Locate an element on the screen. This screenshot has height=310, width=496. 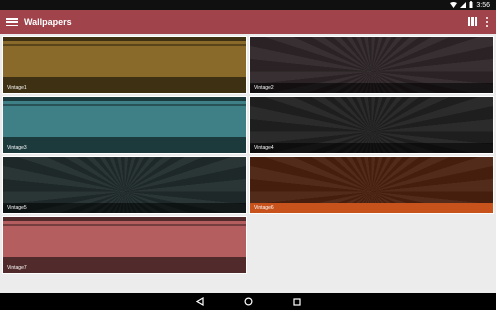
wallpaper-label: Vintage5 is located at coordinates (124, 208).